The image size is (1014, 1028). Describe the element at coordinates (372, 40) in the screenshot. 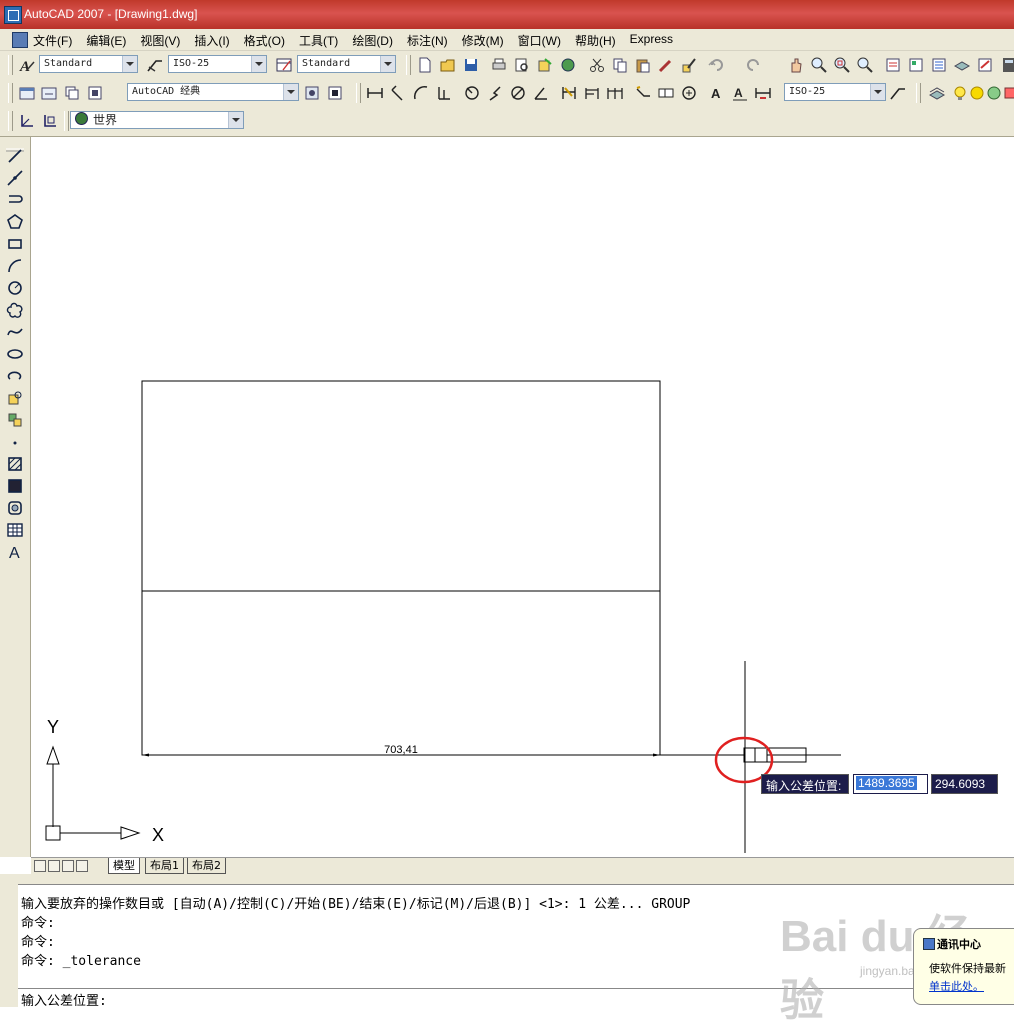

I see `menu-draw: 绘图(D)` at that location.